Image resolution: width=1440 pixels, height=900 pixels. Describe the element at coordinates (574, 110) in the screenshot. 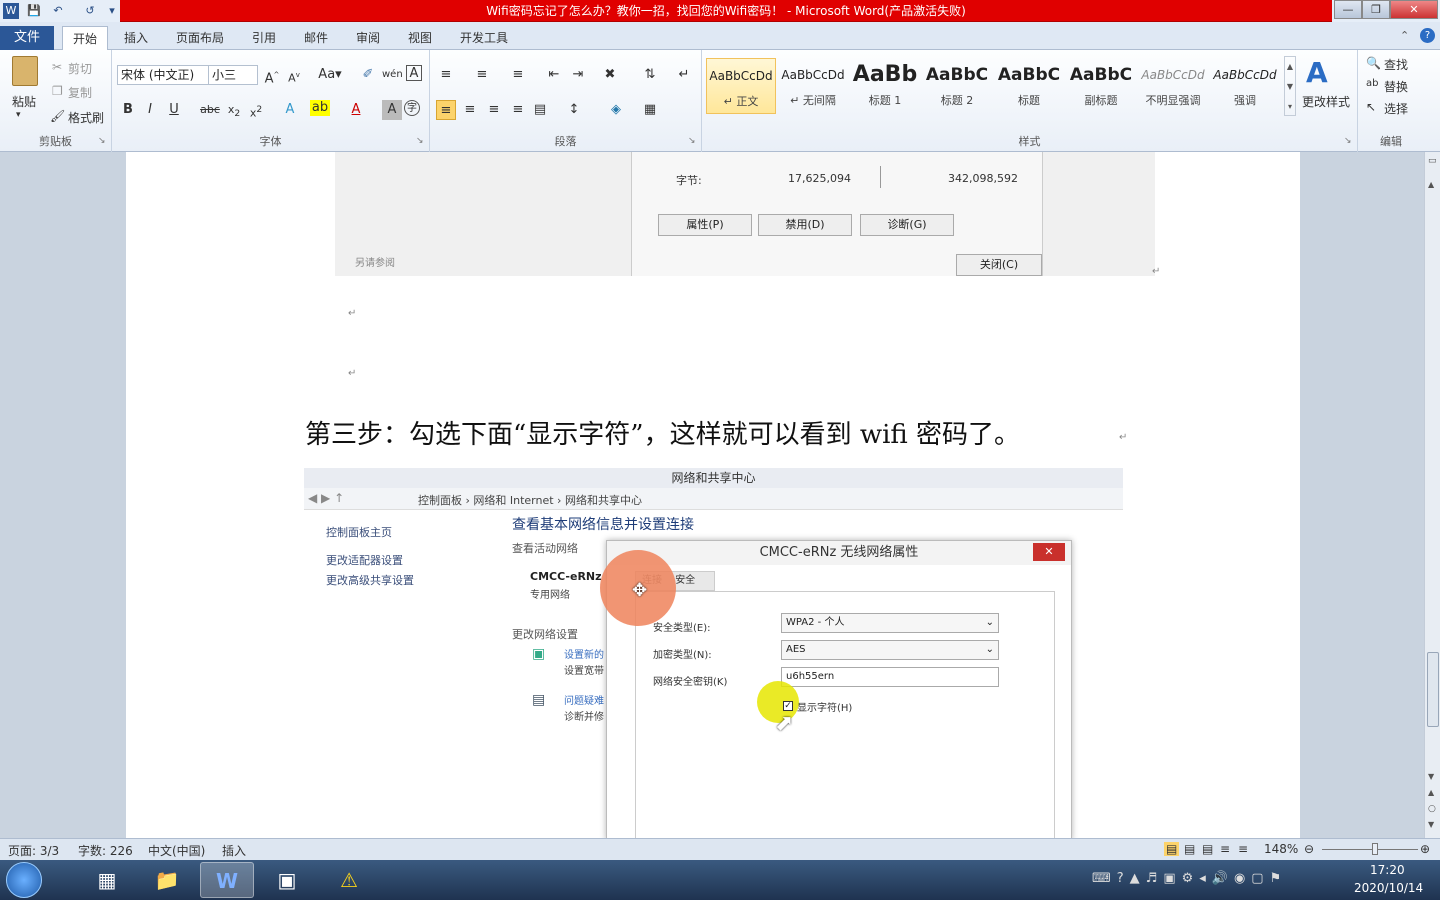

I see `line-spacing-icon: ↕` at that location.